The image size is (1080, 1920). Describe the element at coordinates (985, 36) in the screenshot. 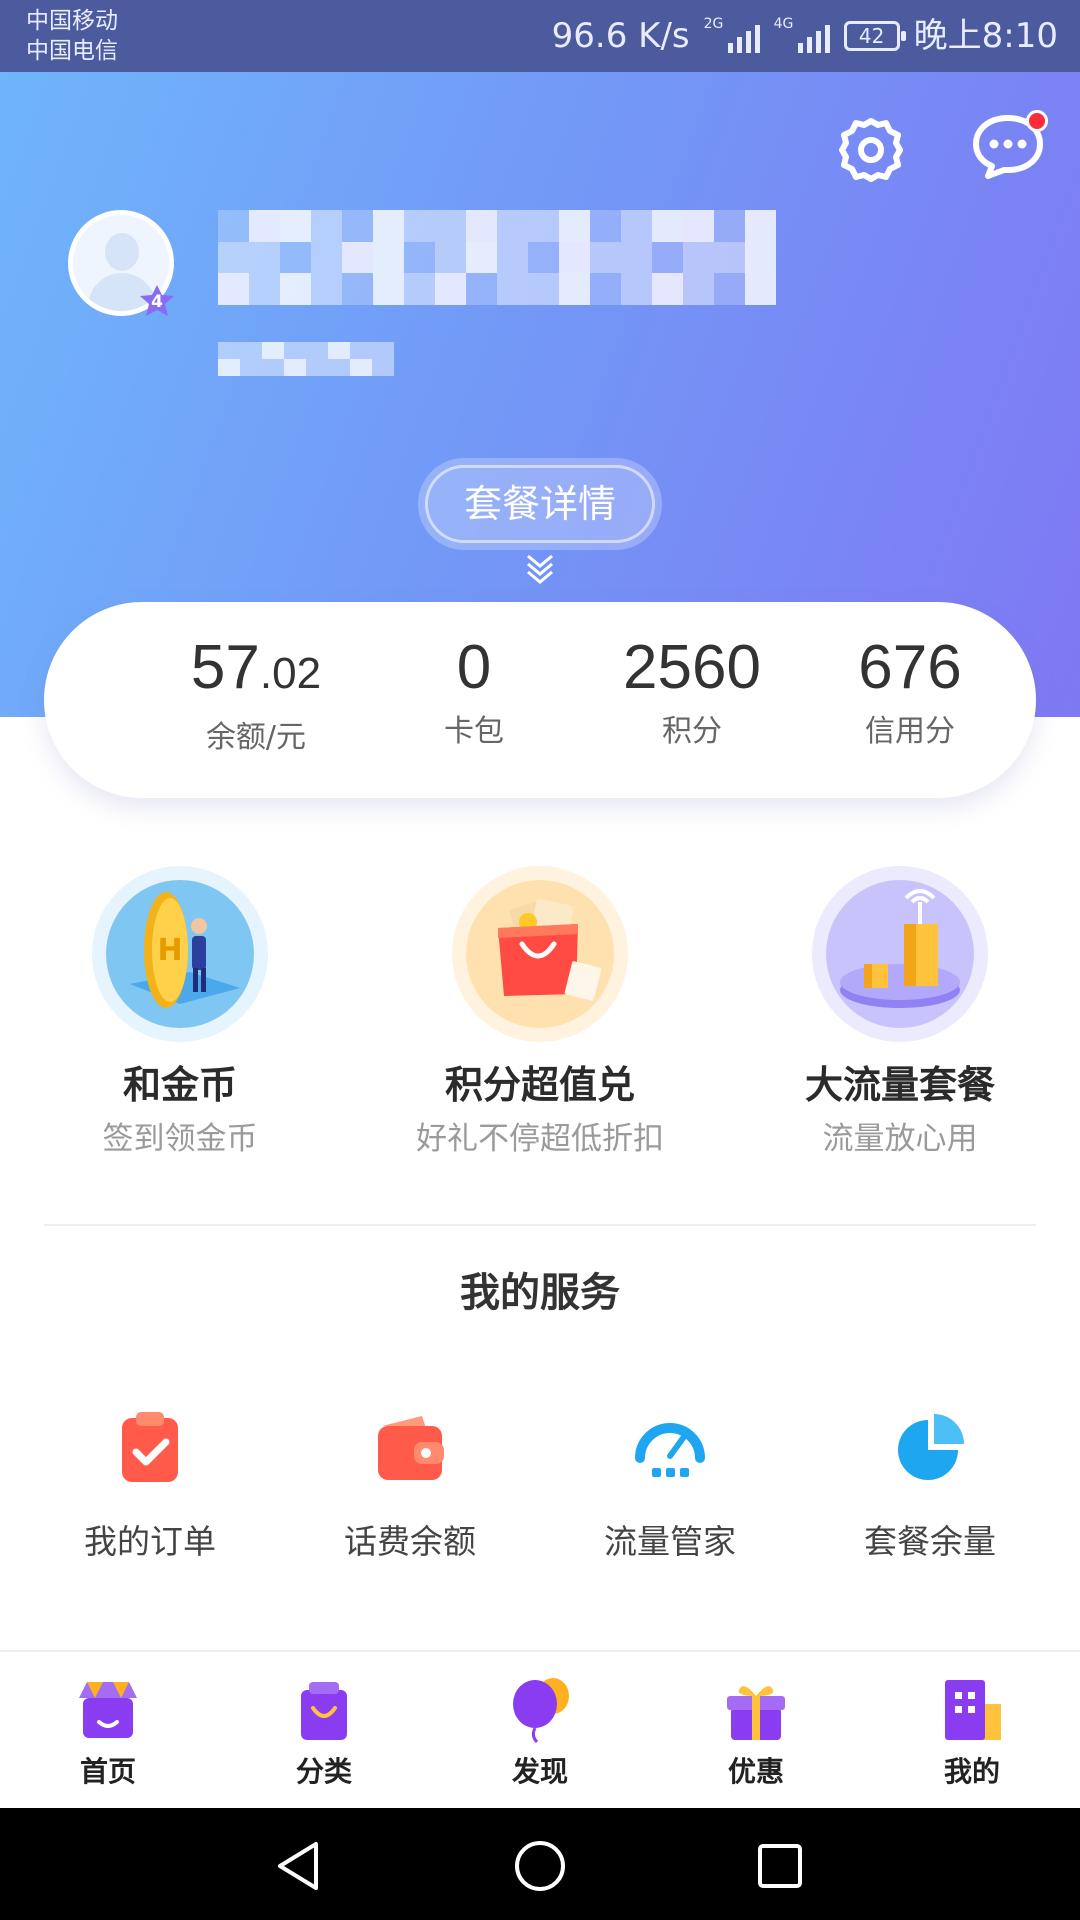

I see `clock: 晚上8:10` at that location.